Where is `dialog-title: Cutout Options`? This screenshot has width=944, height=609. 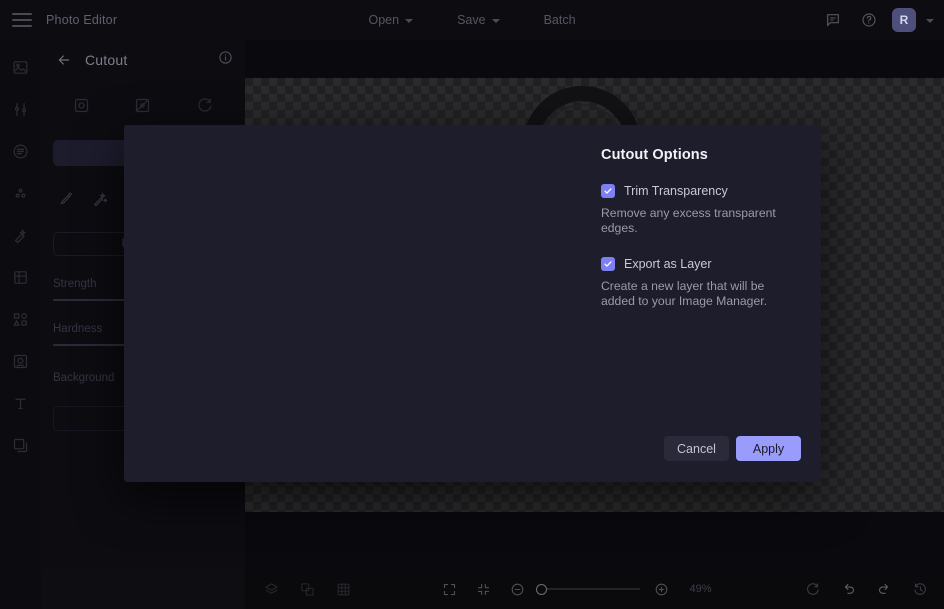
dialog-title: Cutout Options is located at coordinates (654, 155).